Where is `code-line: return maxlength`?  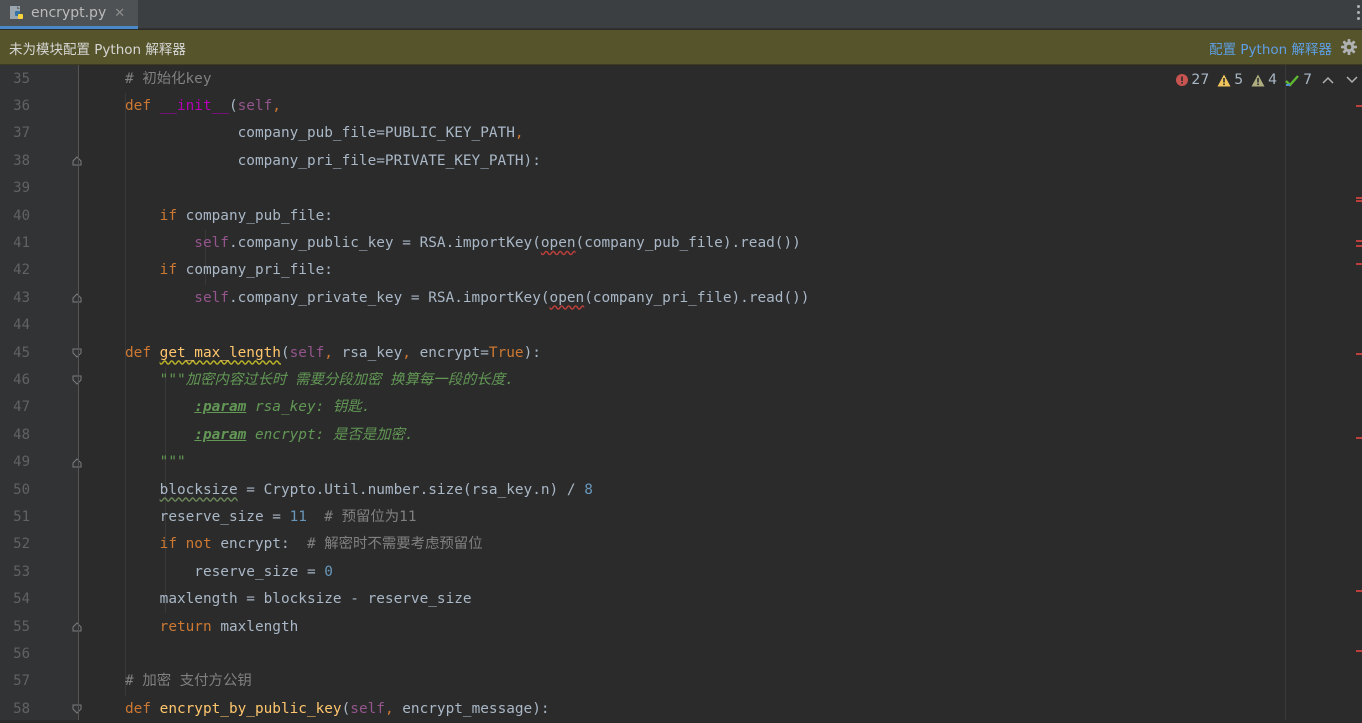 code-line: return maxlength is located at coordinates (212, 627).